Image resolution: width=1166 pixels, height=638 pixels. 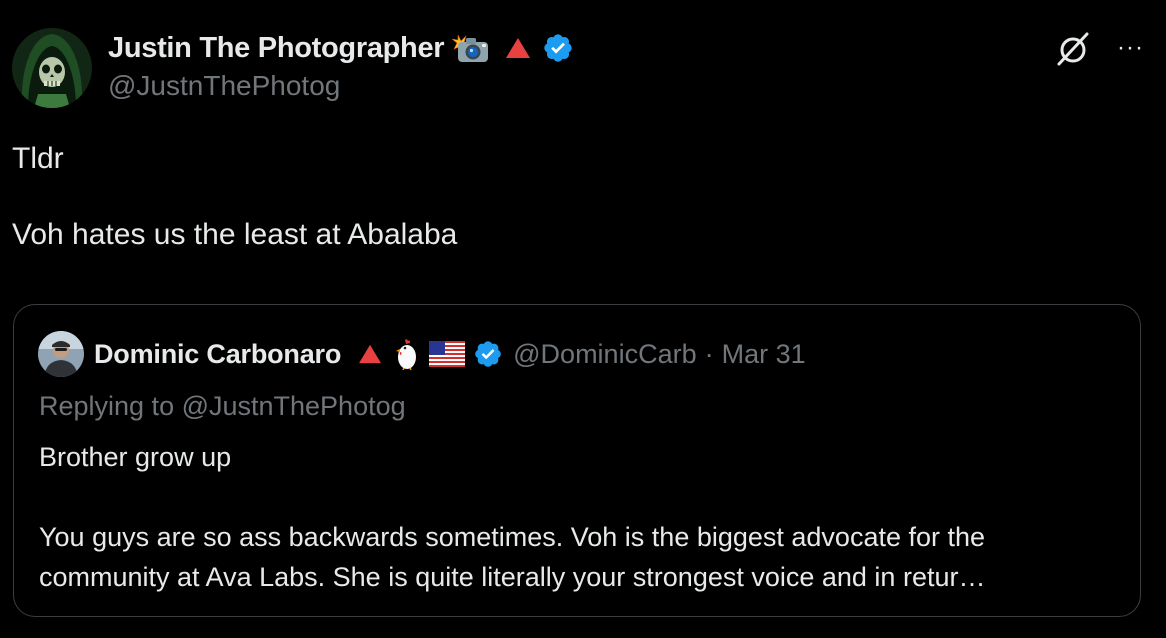 What do you see at coordinates (235, 196) in the screenshot?
I see `tweet-body-text: Tldr Voh hates us the least at Abalaba` at bounding box center [235, 196].